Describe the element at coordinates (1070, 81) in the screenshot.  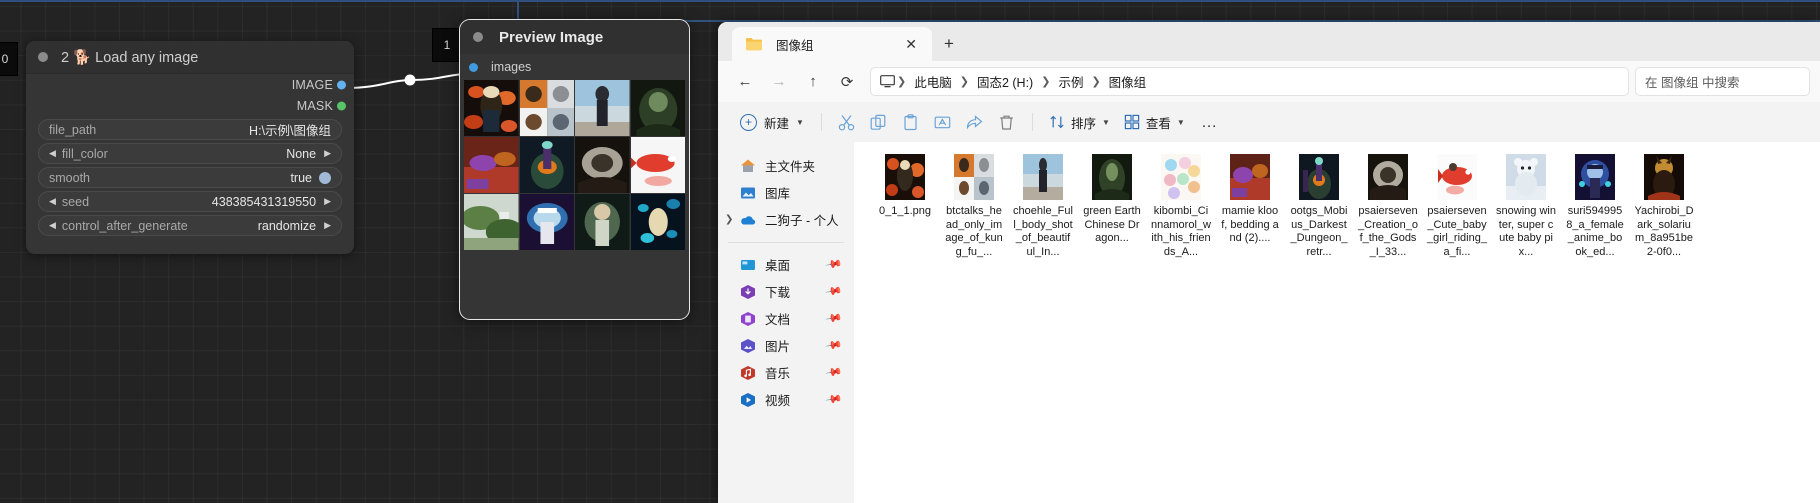
I see `breadcrumb-item: 示例` at that location.